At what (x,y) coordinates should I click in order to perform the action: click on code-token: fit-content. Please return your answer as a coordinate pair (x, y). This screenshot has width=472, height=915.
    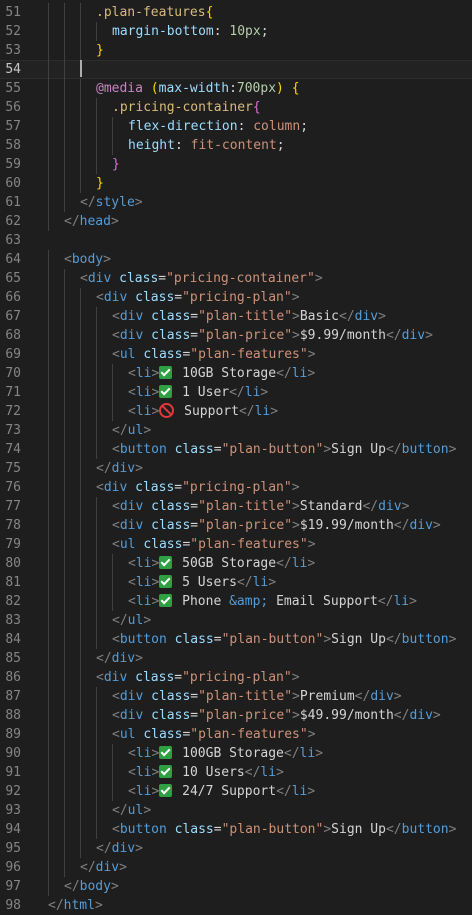
    Looking at the image, I should click on (233, 145).